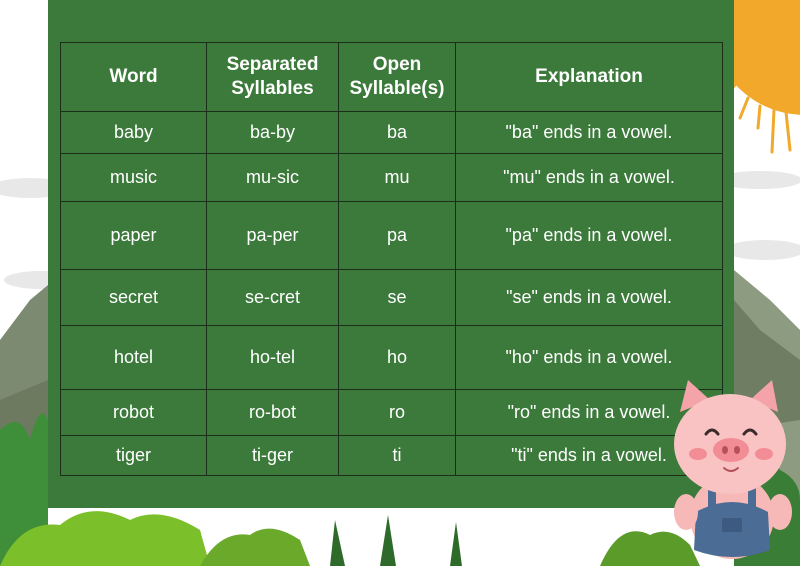  I want to click on cell-explanation: "ba" ends in a vowel., so click(589, 132).